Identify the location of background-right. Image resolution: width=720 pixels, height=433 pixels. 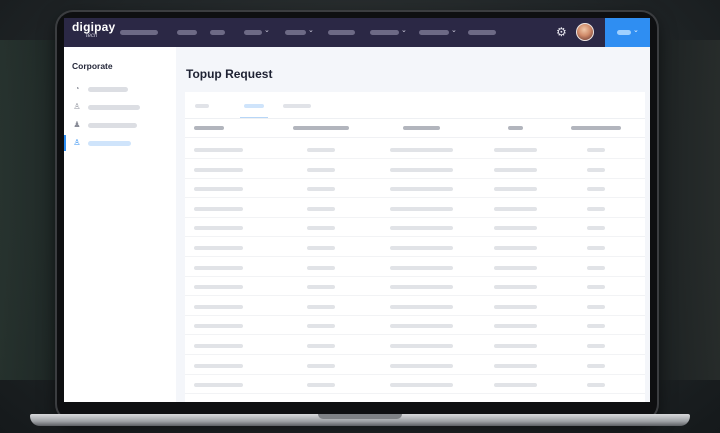
(685, 210).